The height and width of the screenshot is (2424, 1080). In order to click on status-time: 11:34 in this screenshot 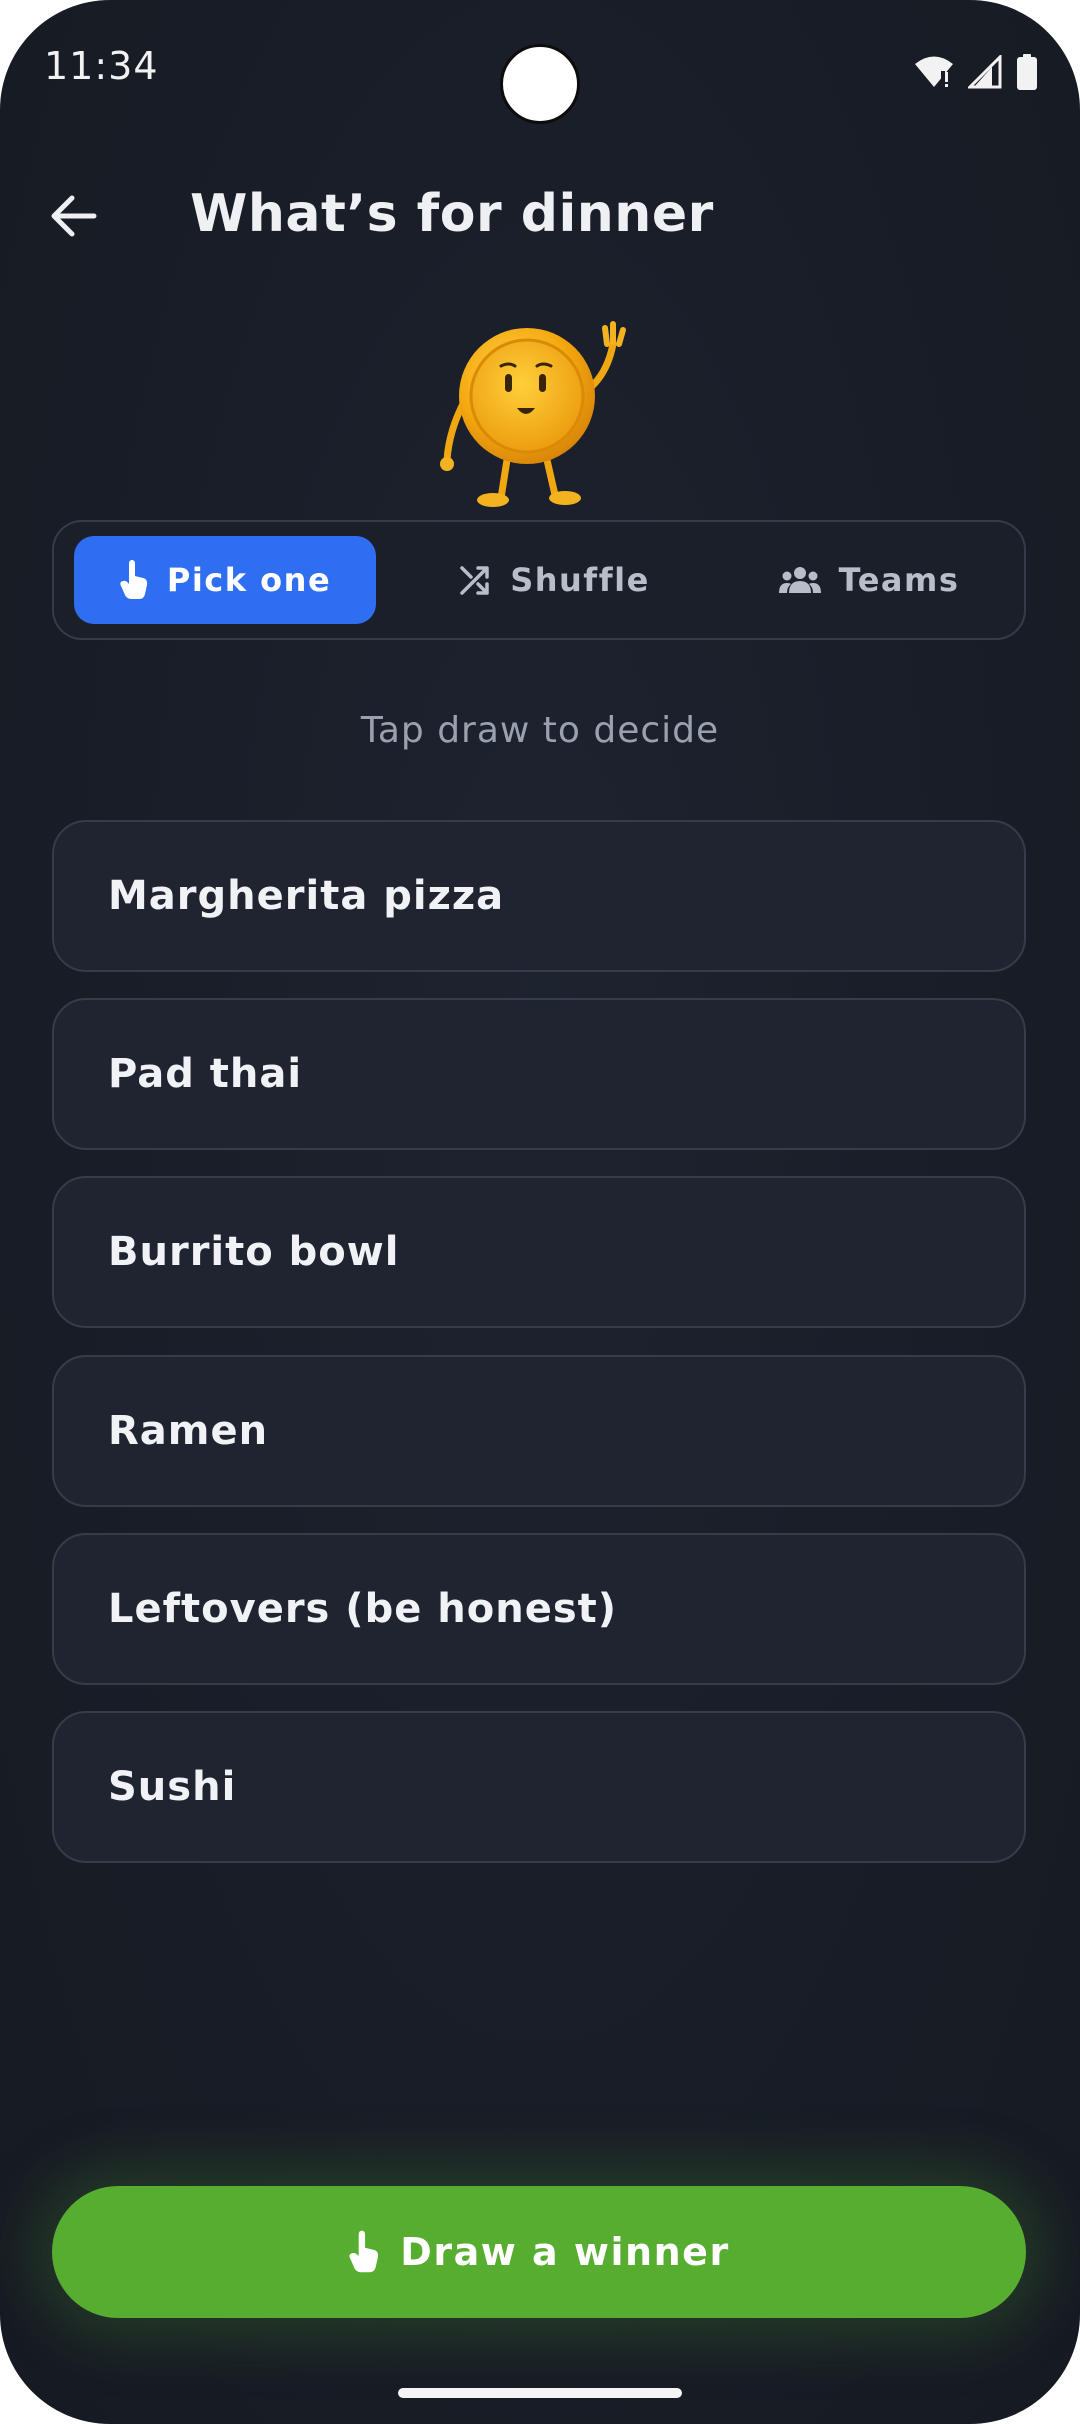, I will do `click(101, 66)`.